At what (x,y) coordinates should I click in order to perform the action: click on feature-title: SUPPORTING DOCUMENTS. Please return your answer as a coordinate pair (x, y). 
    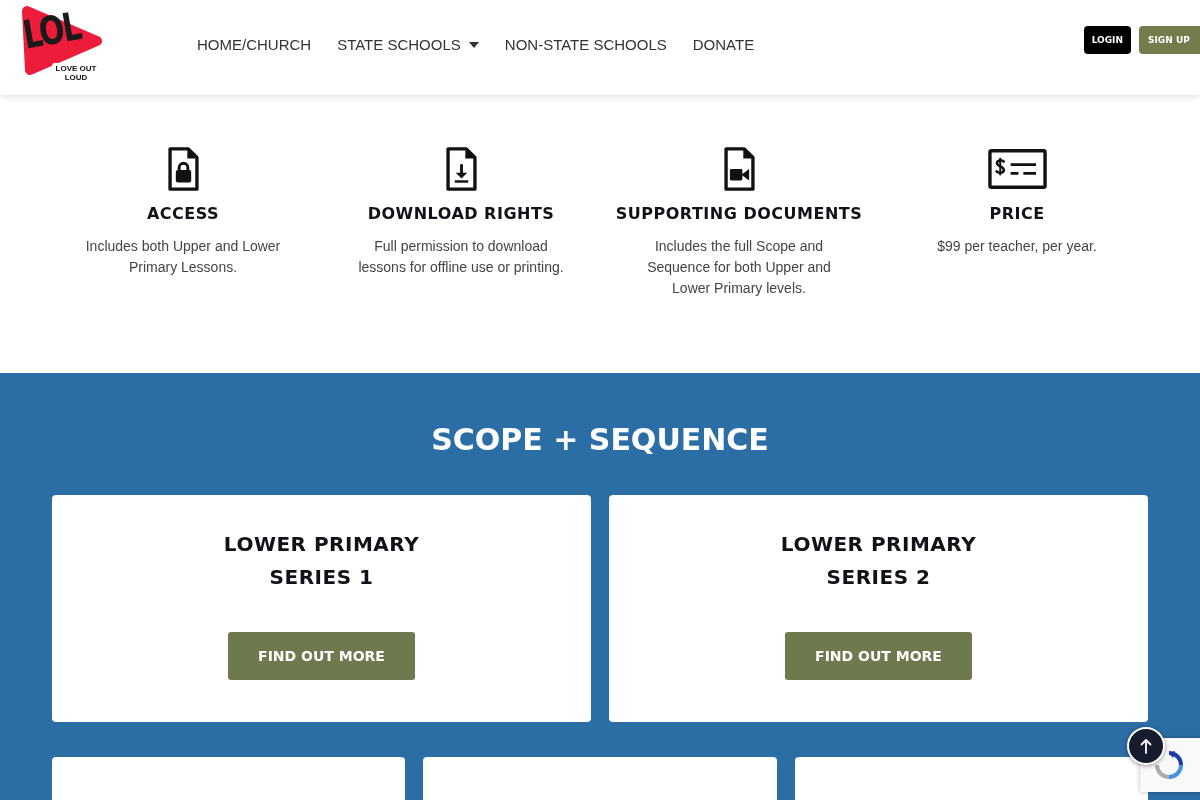
    Looking at the image, I should click on (739, 214).